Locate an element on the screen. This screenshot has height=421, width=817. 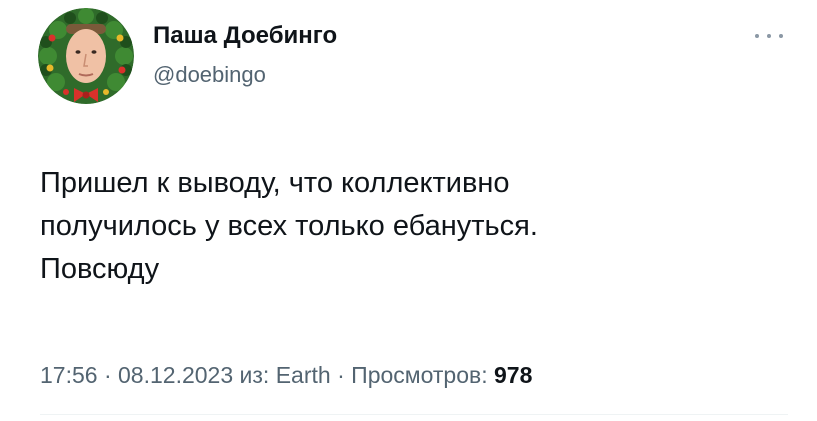
tweet-time: 17:56 is located at coordinates (69, 375).